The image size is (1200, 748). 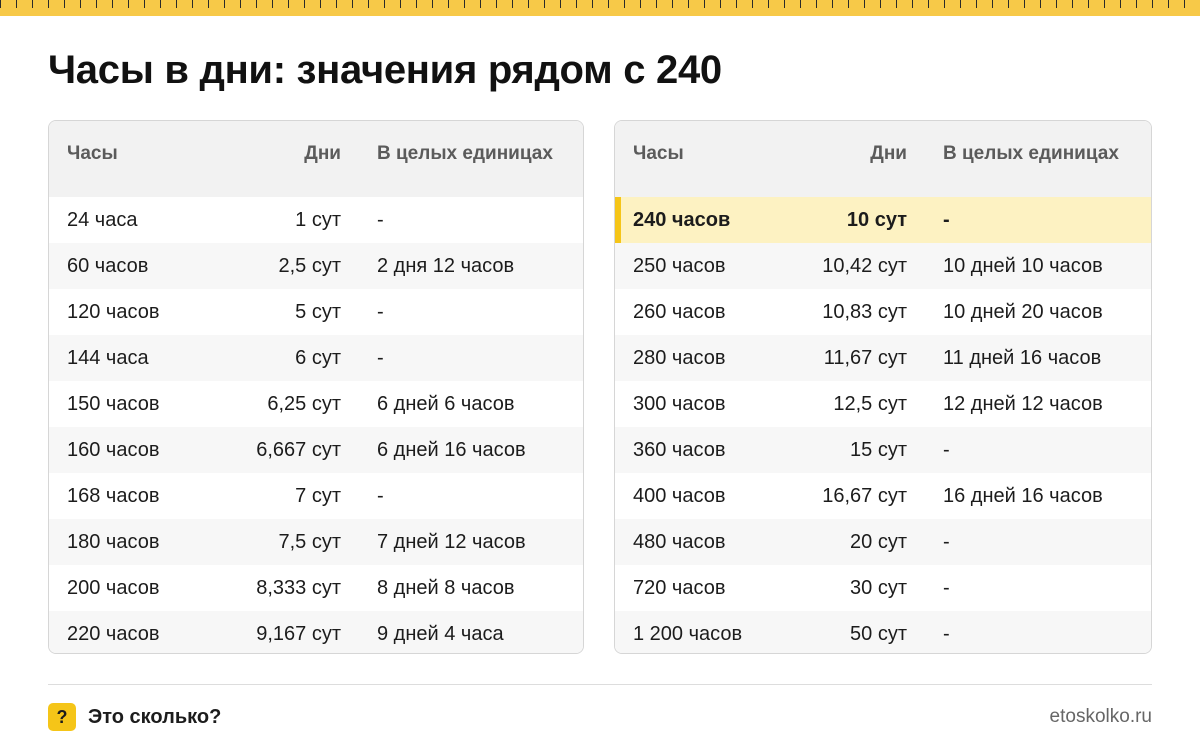 What do you see at coordinates (864, 311) in the screenshot?
I see `cell-days: 10,83 сут` at bounding box center [864, 311].